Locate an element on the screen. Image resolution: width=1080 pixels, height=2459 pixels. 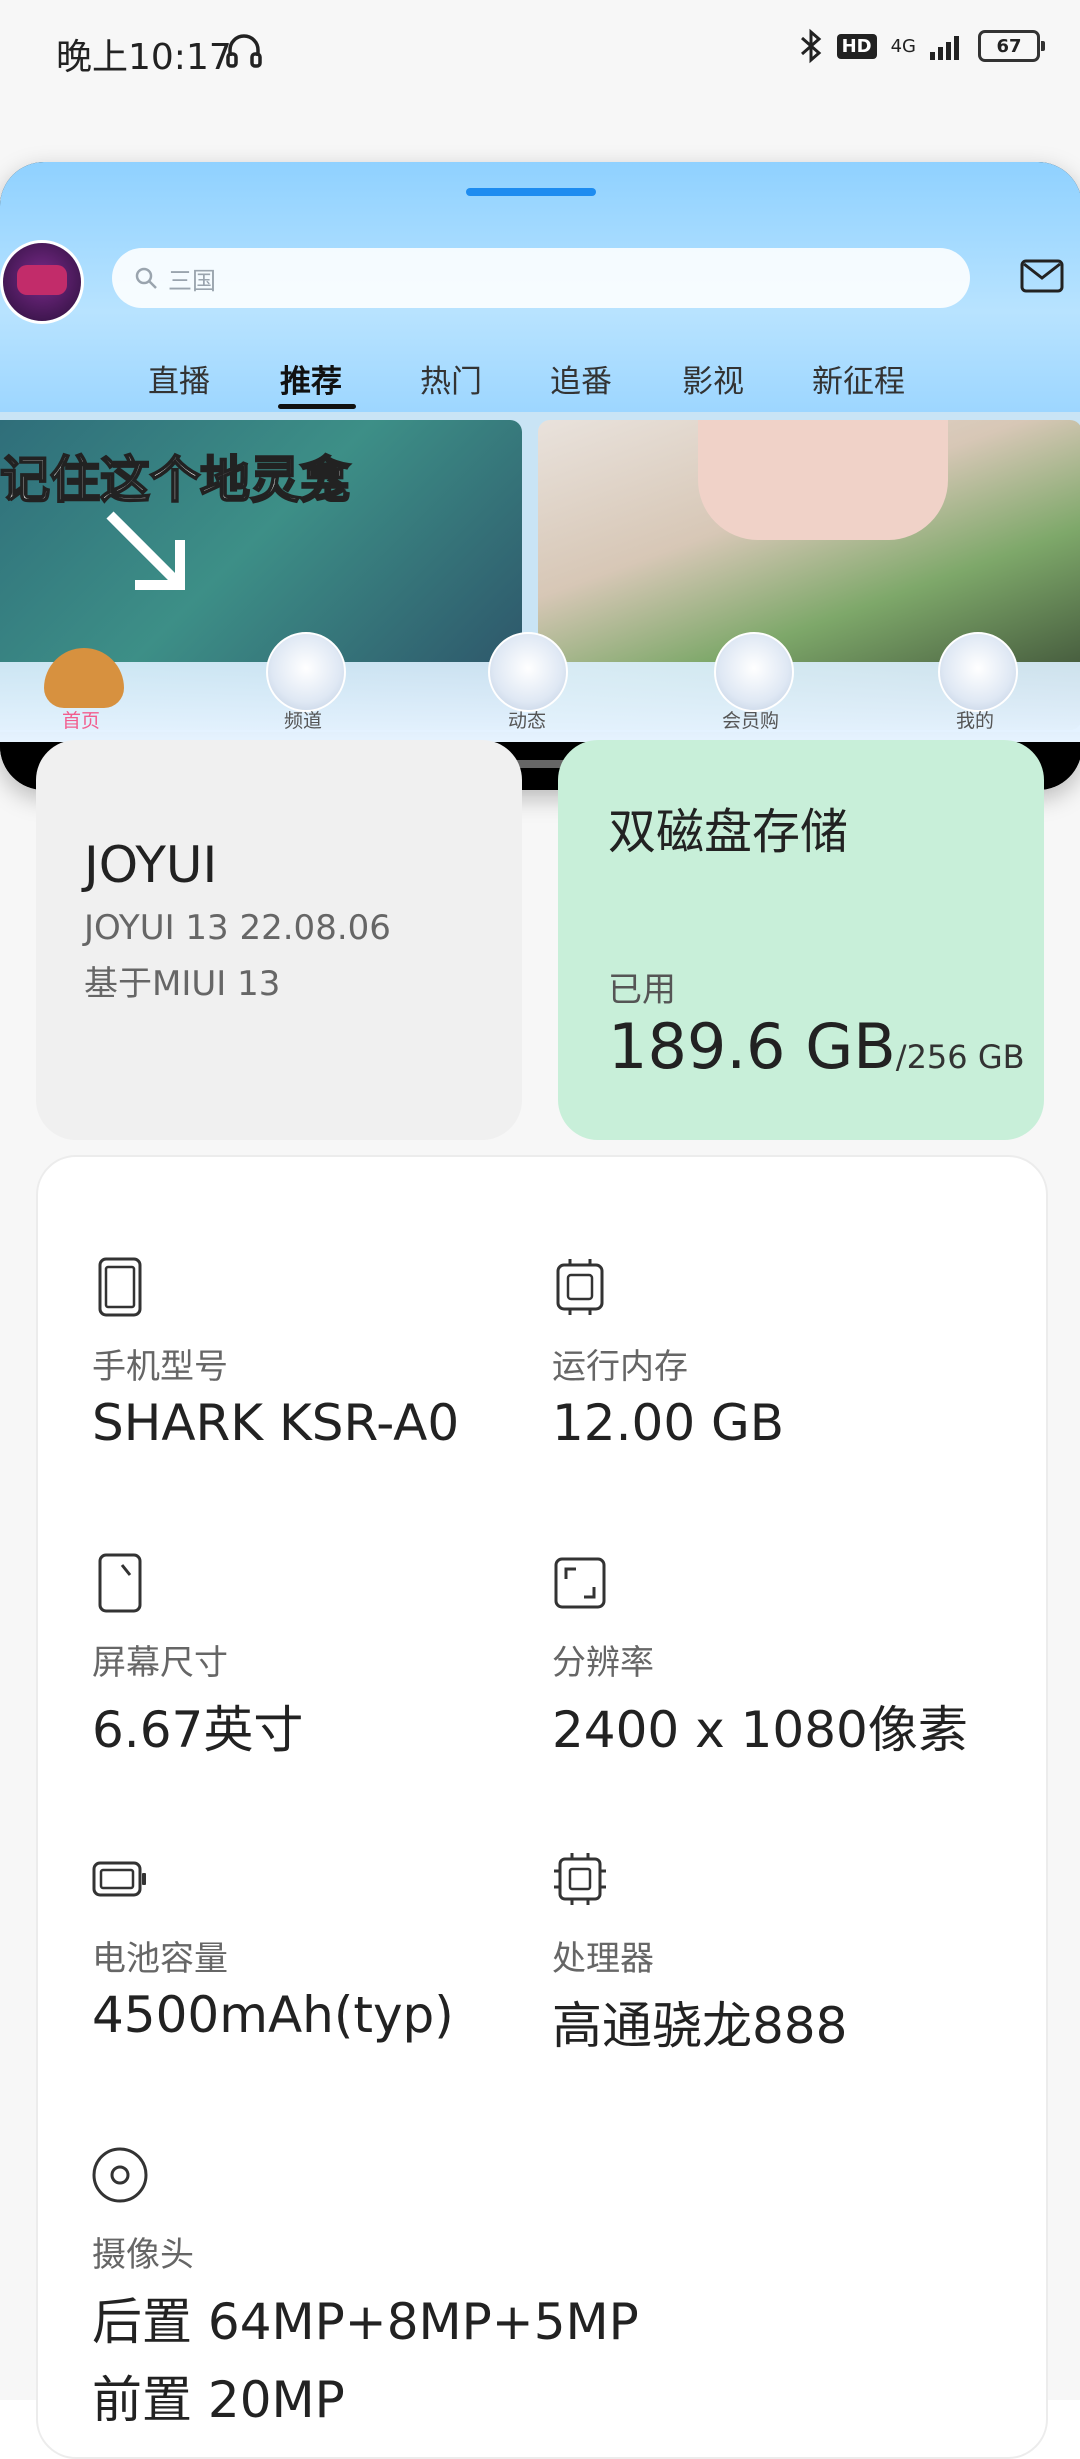
headphone-icon is located at coordinates (244, 51).